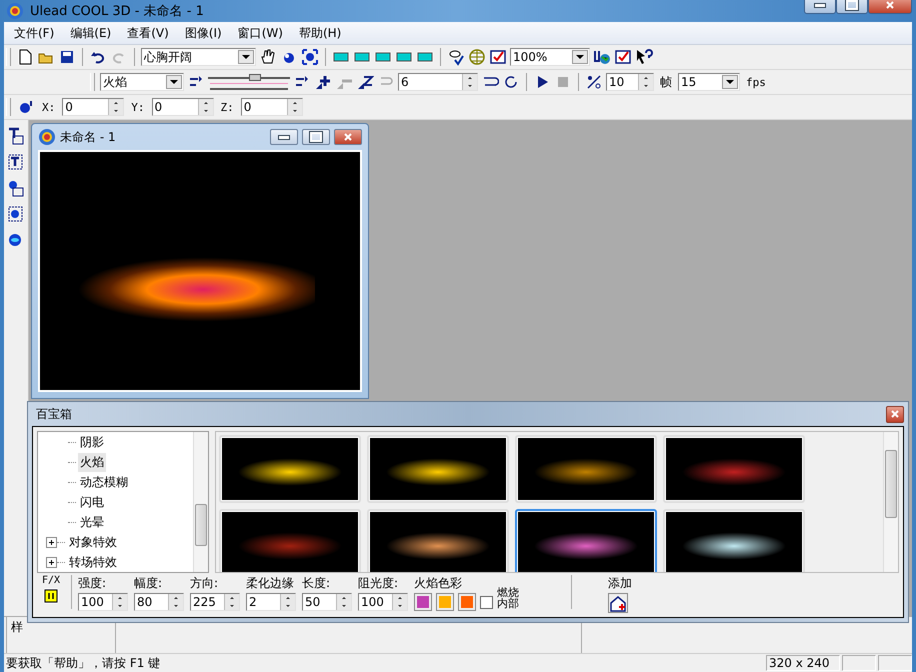 The width and height of the screenshot is (916, 672). I want to click on status-text: 要获取「帮助」，请按 F1 键, so click(83, 663).